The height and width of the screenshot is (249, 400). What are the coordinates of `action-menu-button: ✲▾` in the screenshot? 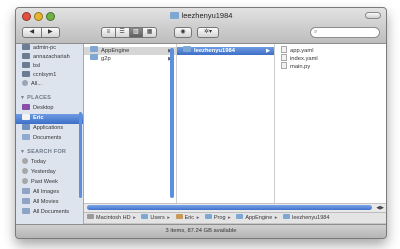 It's located at (208, 32).